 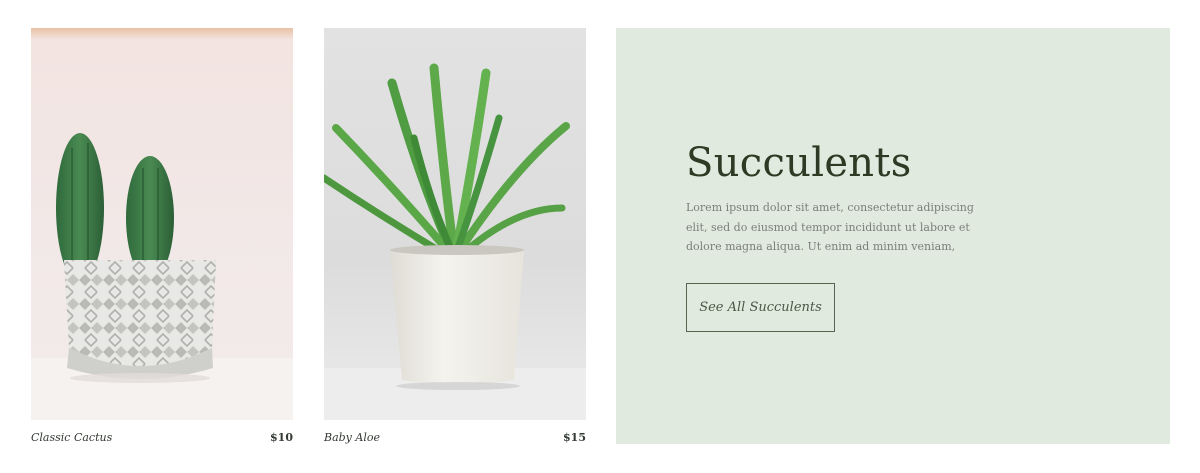 I want to click on product-name: Classic Cactus, so click(x=71, y=437).